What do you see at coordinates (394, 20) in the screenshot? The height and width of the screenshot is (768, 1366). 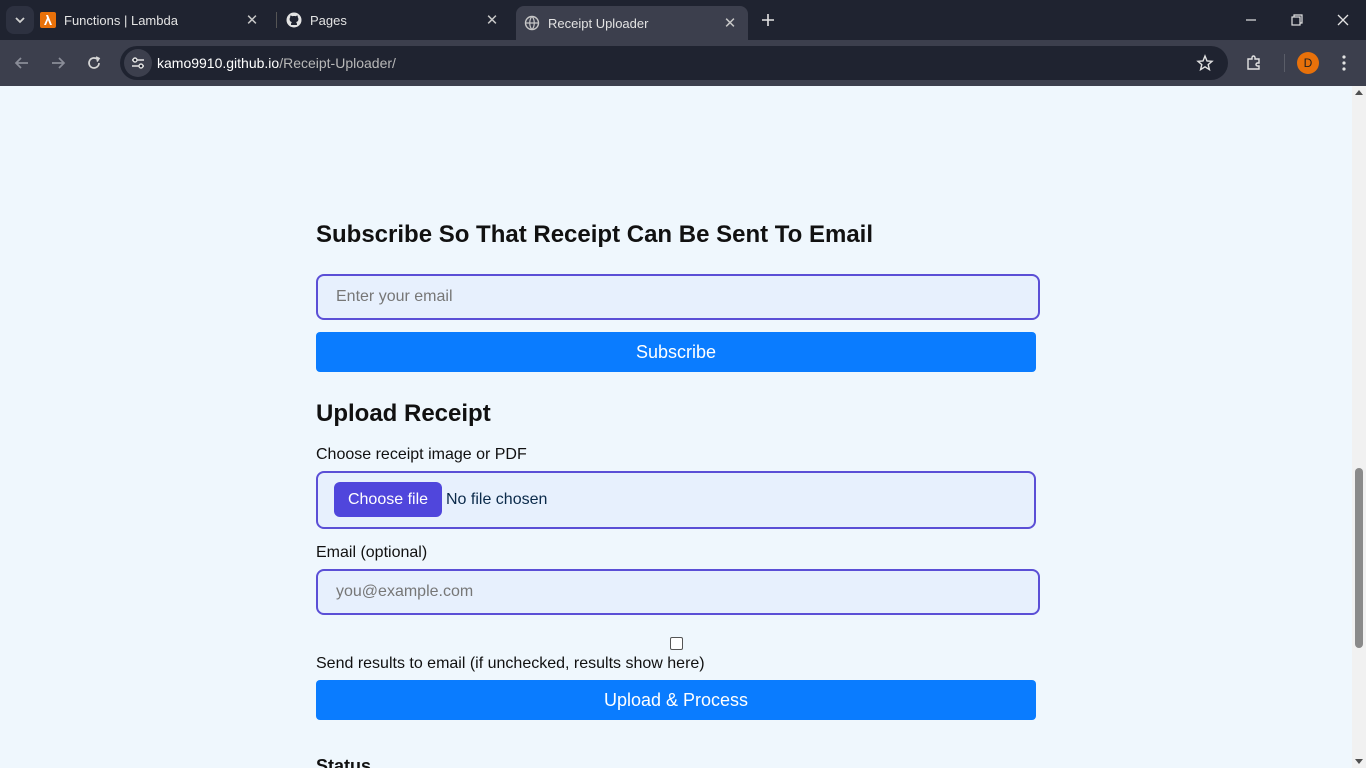 I see `tab-pages: Pages ✕` at bounding box center [394, 20].